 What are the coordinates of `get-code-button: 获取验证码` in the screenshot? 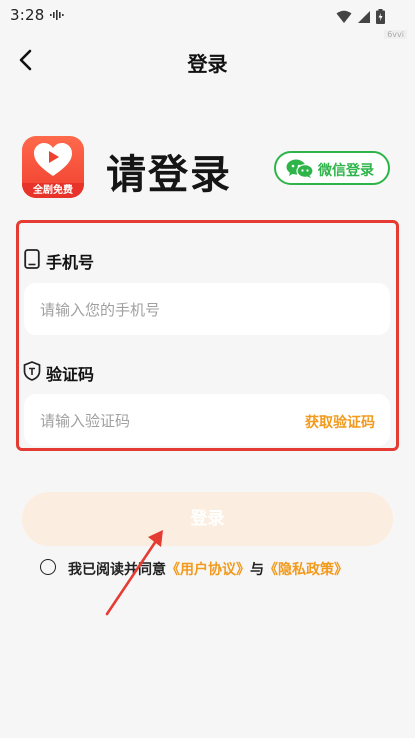 It's located at (340, 422).